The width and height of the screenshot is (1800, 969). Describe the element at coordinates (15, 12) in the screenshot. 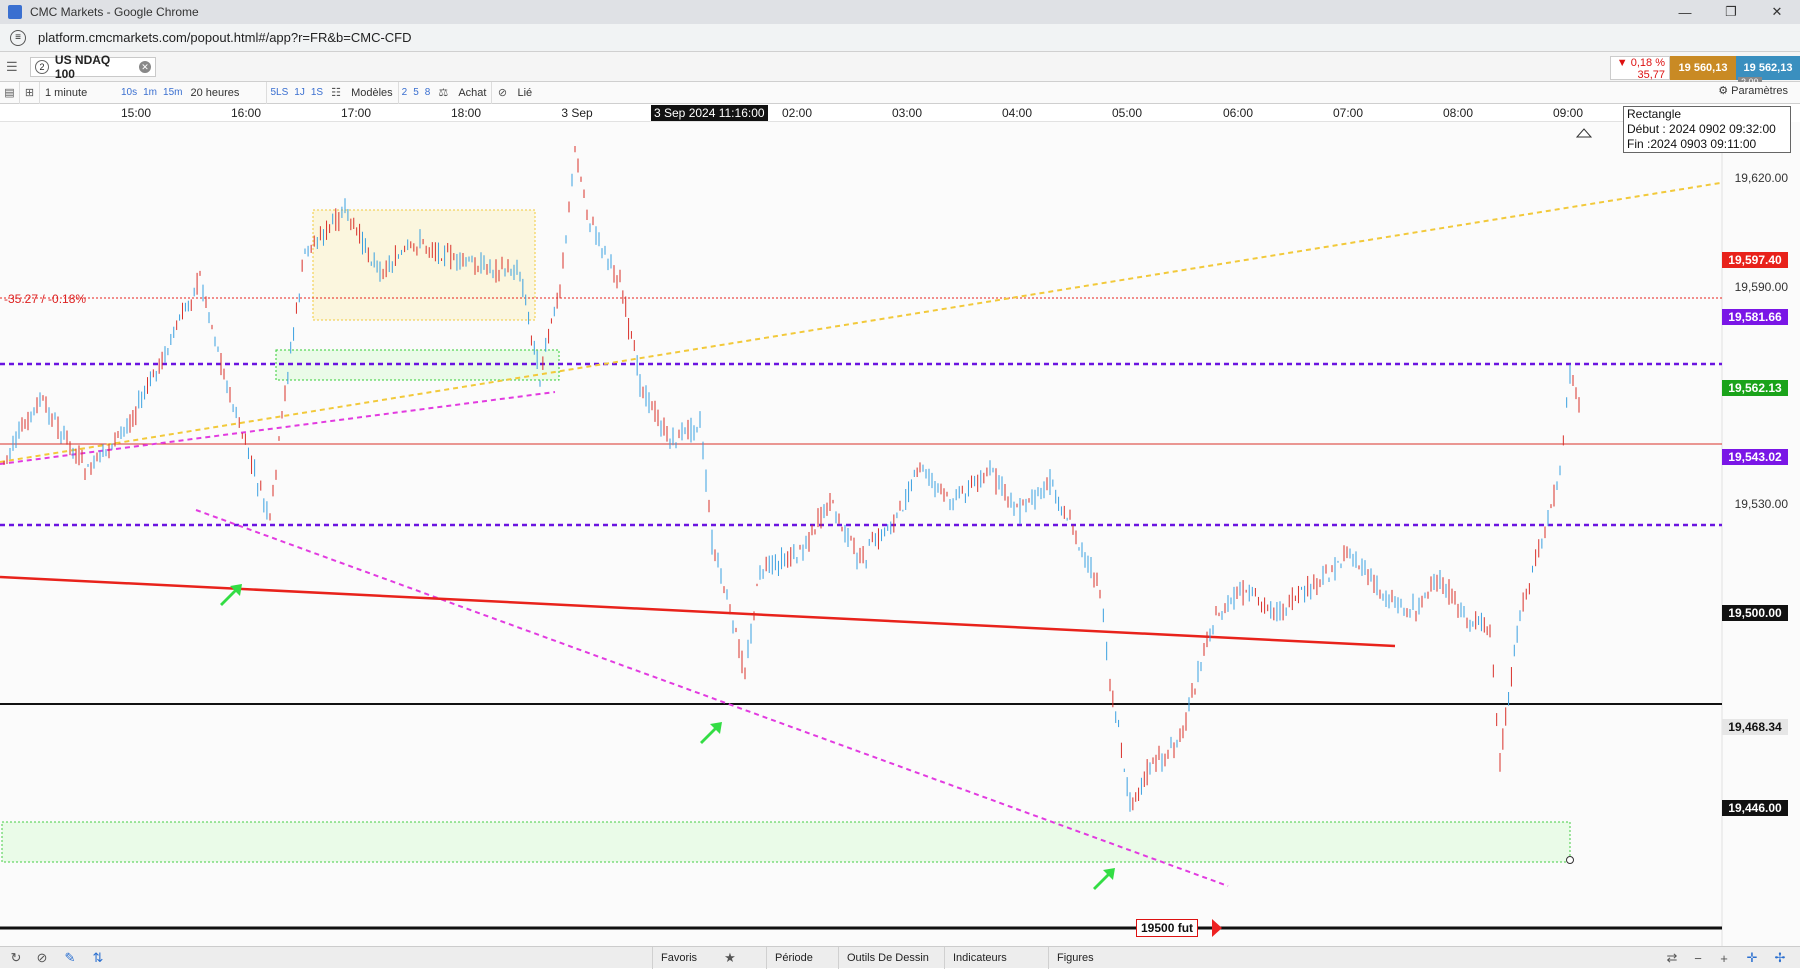

I see `app-icon` at that location.